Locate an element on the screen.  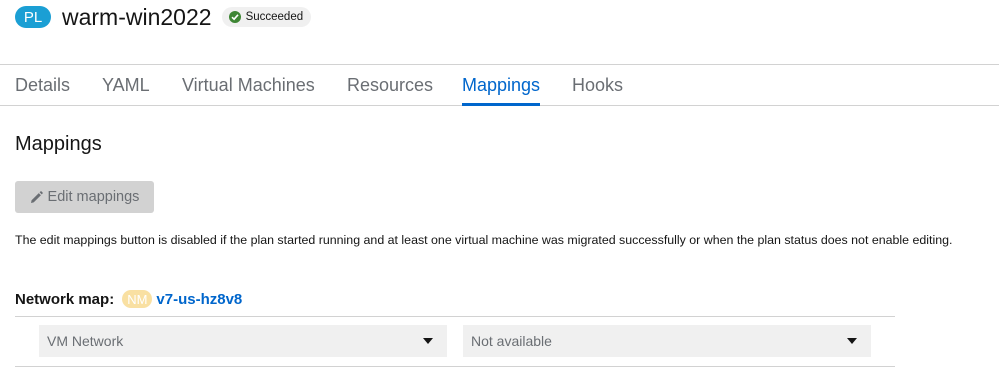
target-network-select: Not available is located at coordinates (667, 341).